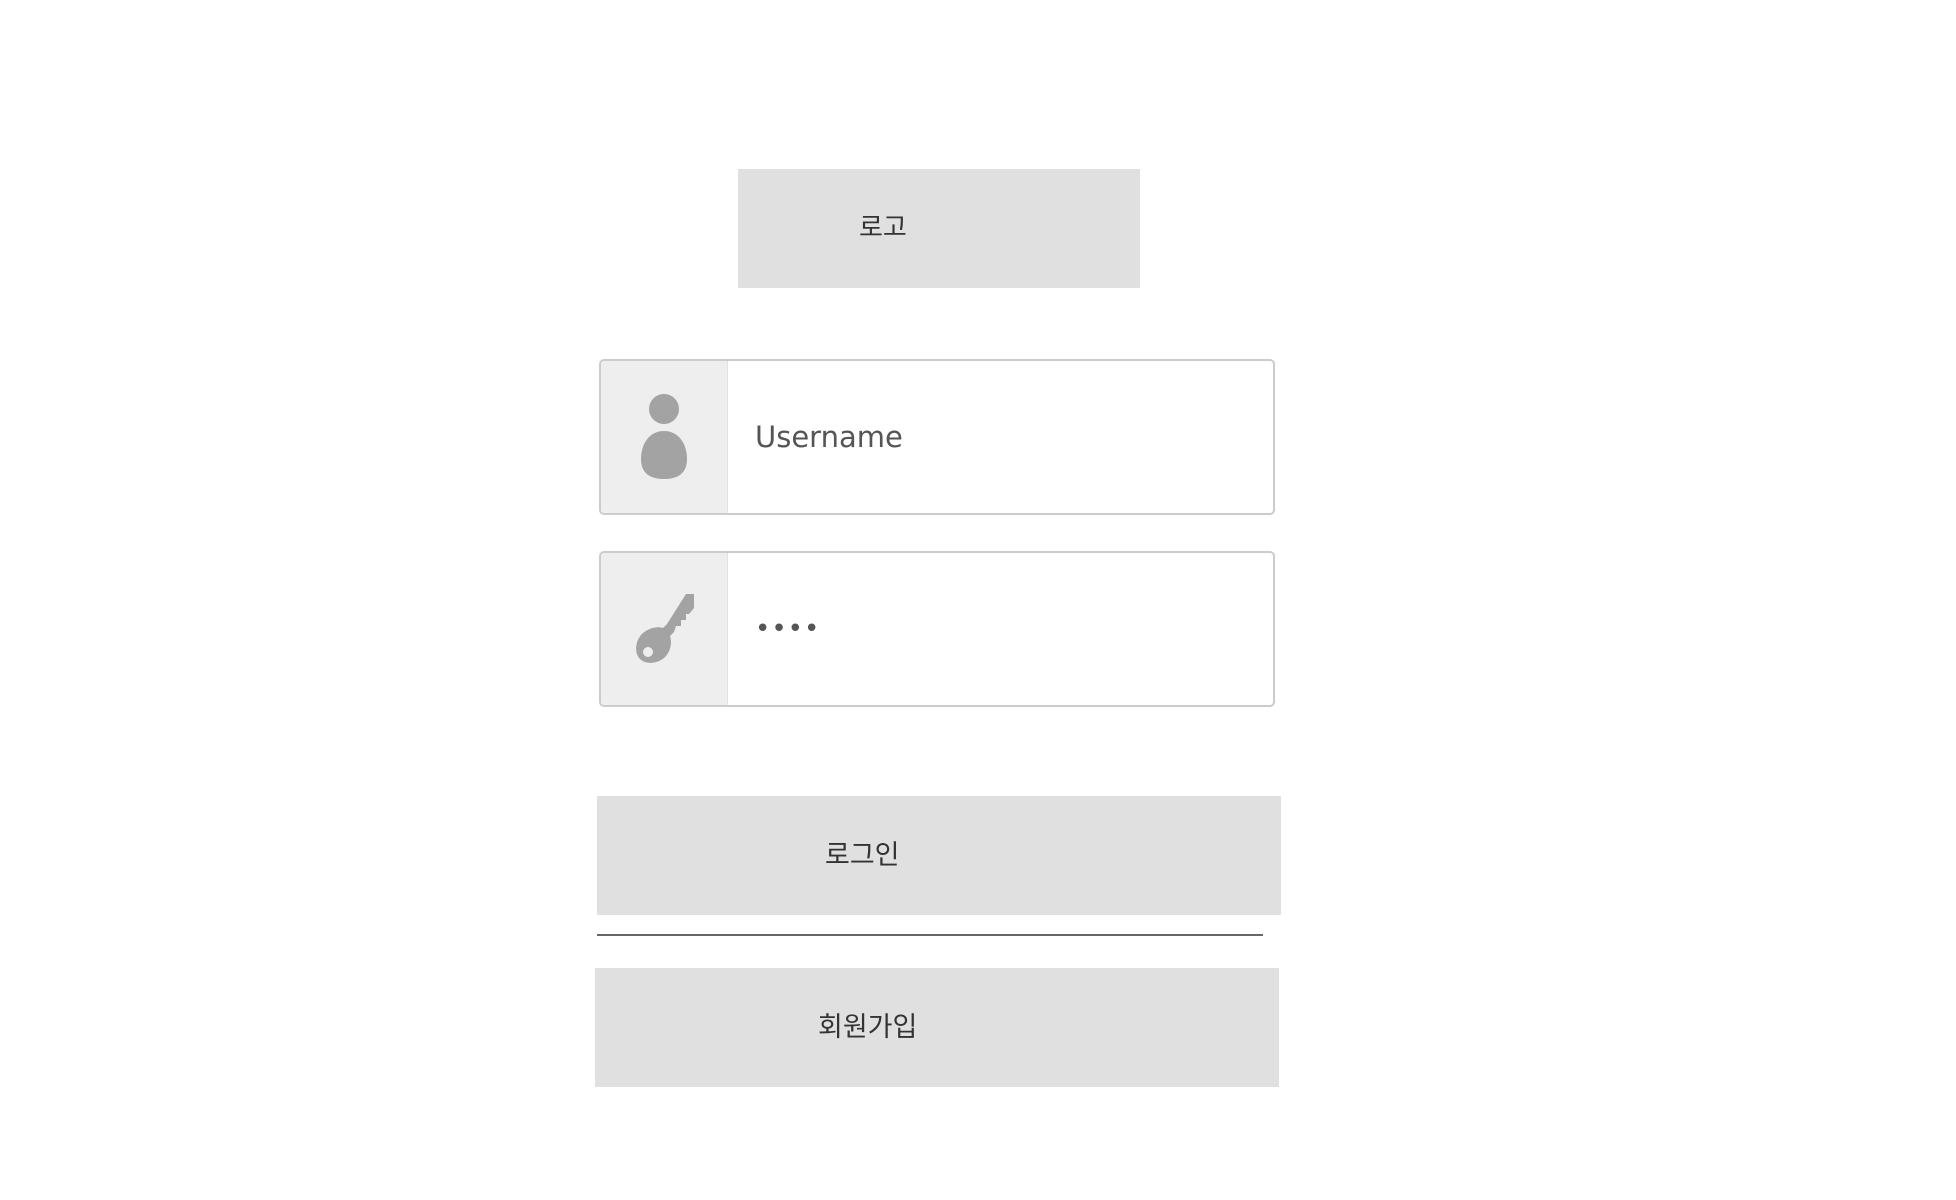  I want to click on logo-placeholder: 로고, so click(939, 228).